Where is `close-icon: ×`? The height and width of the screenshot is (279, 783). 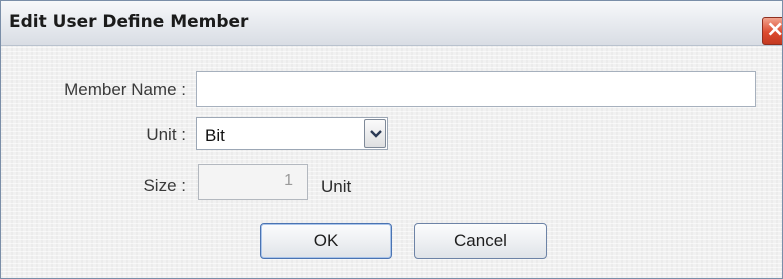
close-icon: × is located at coordinates (774, 29).